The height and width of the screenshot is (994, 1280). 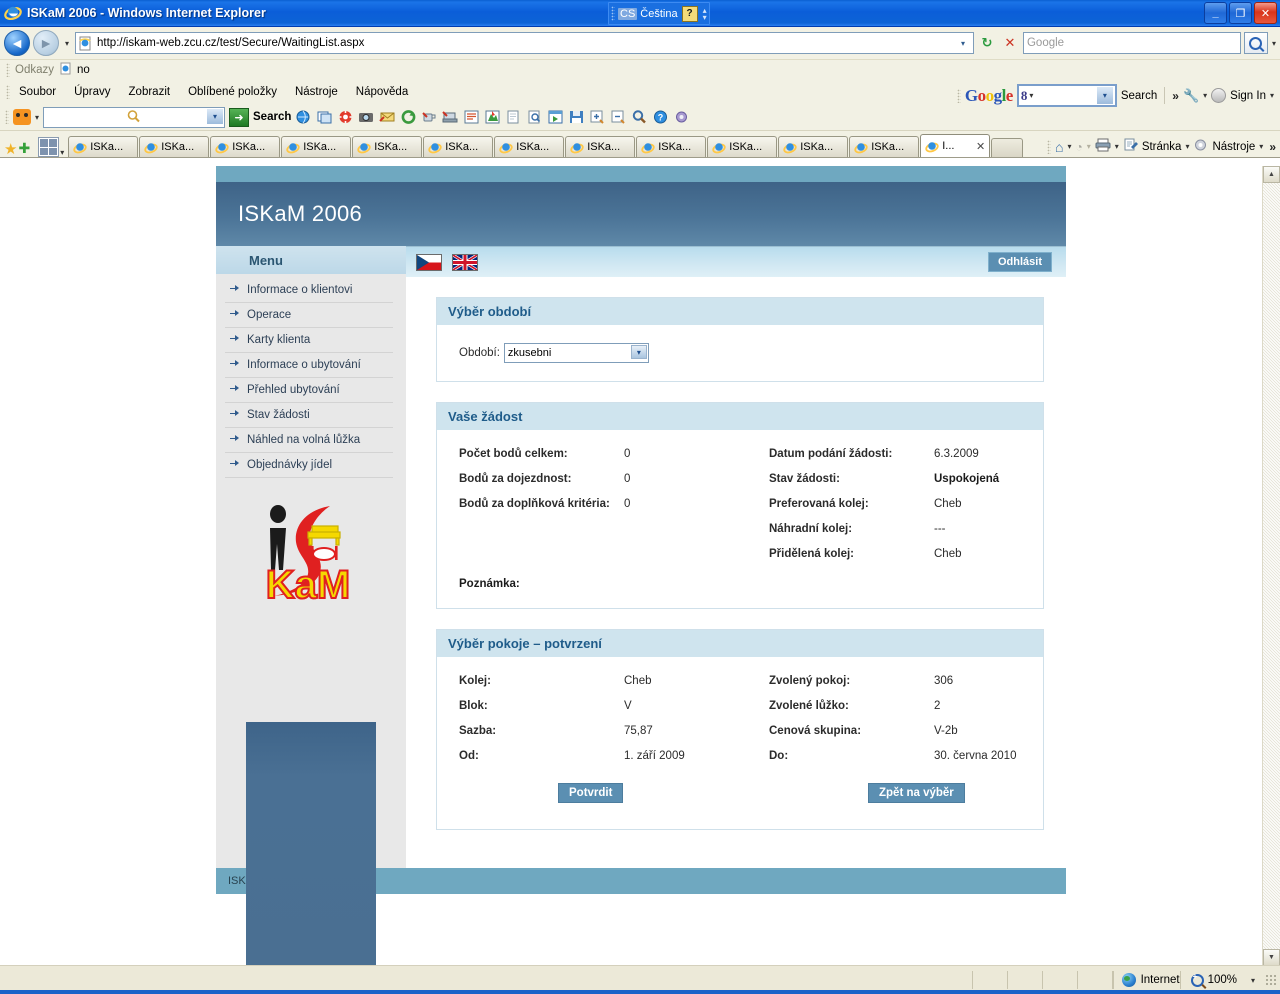 I want to click on tools-gear-icon, so click(x=1200, y=146).